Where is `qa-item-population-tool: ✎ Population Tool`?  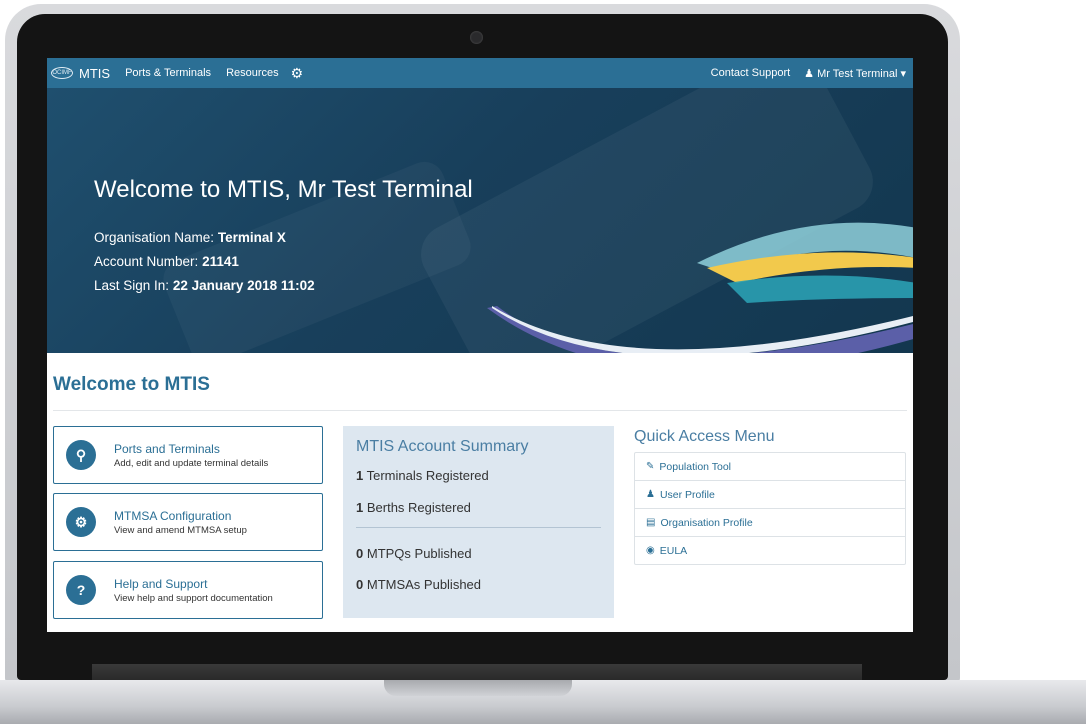
qa-item-population-tool: ✎ Population Tool is located at coordinates (770, 466).